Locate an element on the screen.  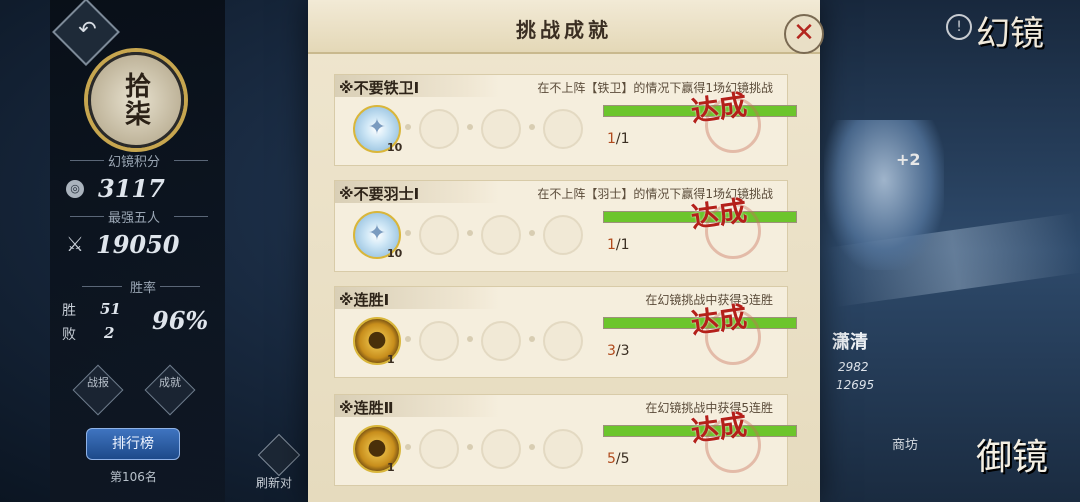
shop-button: 商坊 is located at coordinates (905, 443).